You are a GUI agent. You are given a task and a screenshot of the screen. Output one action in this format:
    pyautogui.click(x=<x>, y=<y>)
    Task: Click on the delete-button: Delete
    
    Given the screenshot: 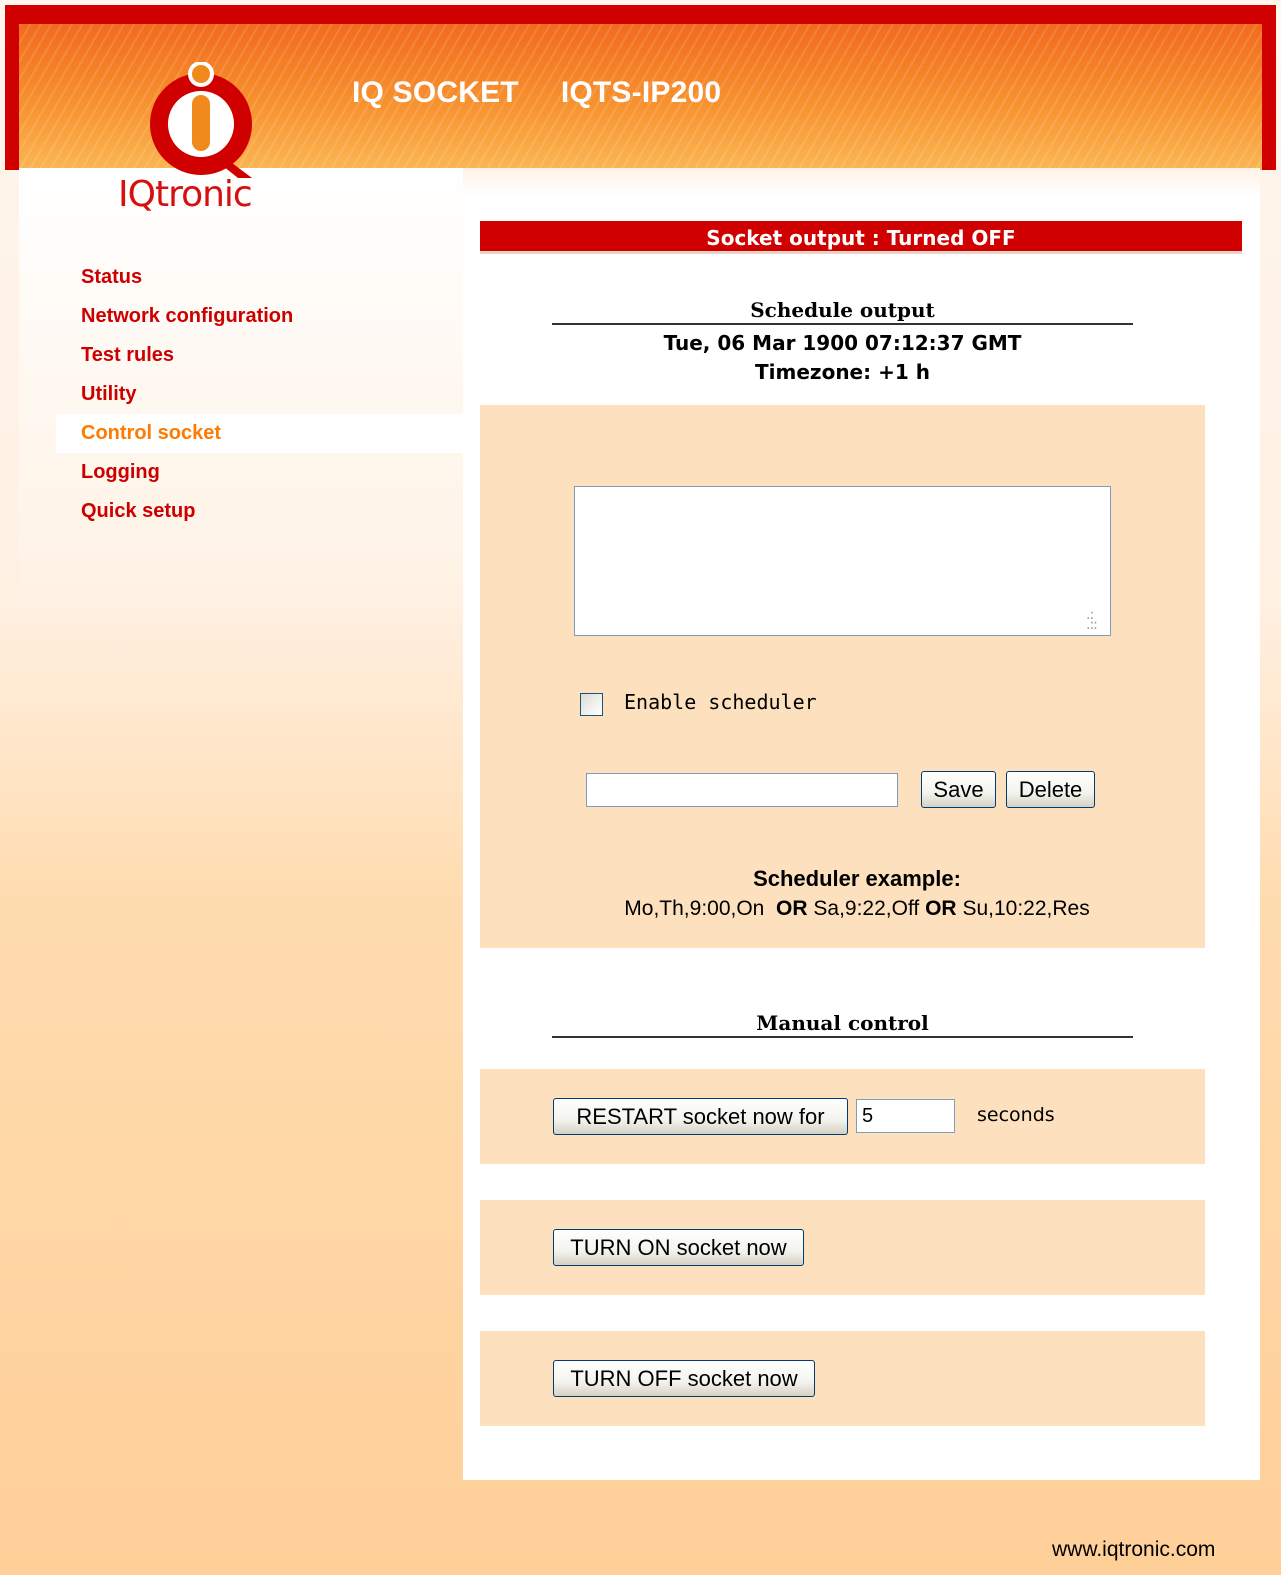 What is the action you would take?
    pyautogui.click(x=1050, y=789)
    